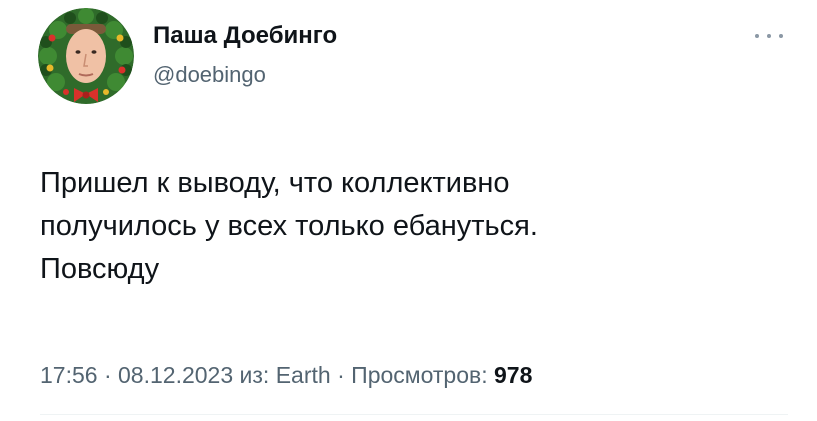 Image resolution: width=817 pixels, height=421 pixels. I want to click on tweet-date: 08.12.2023, so click(175, 375).